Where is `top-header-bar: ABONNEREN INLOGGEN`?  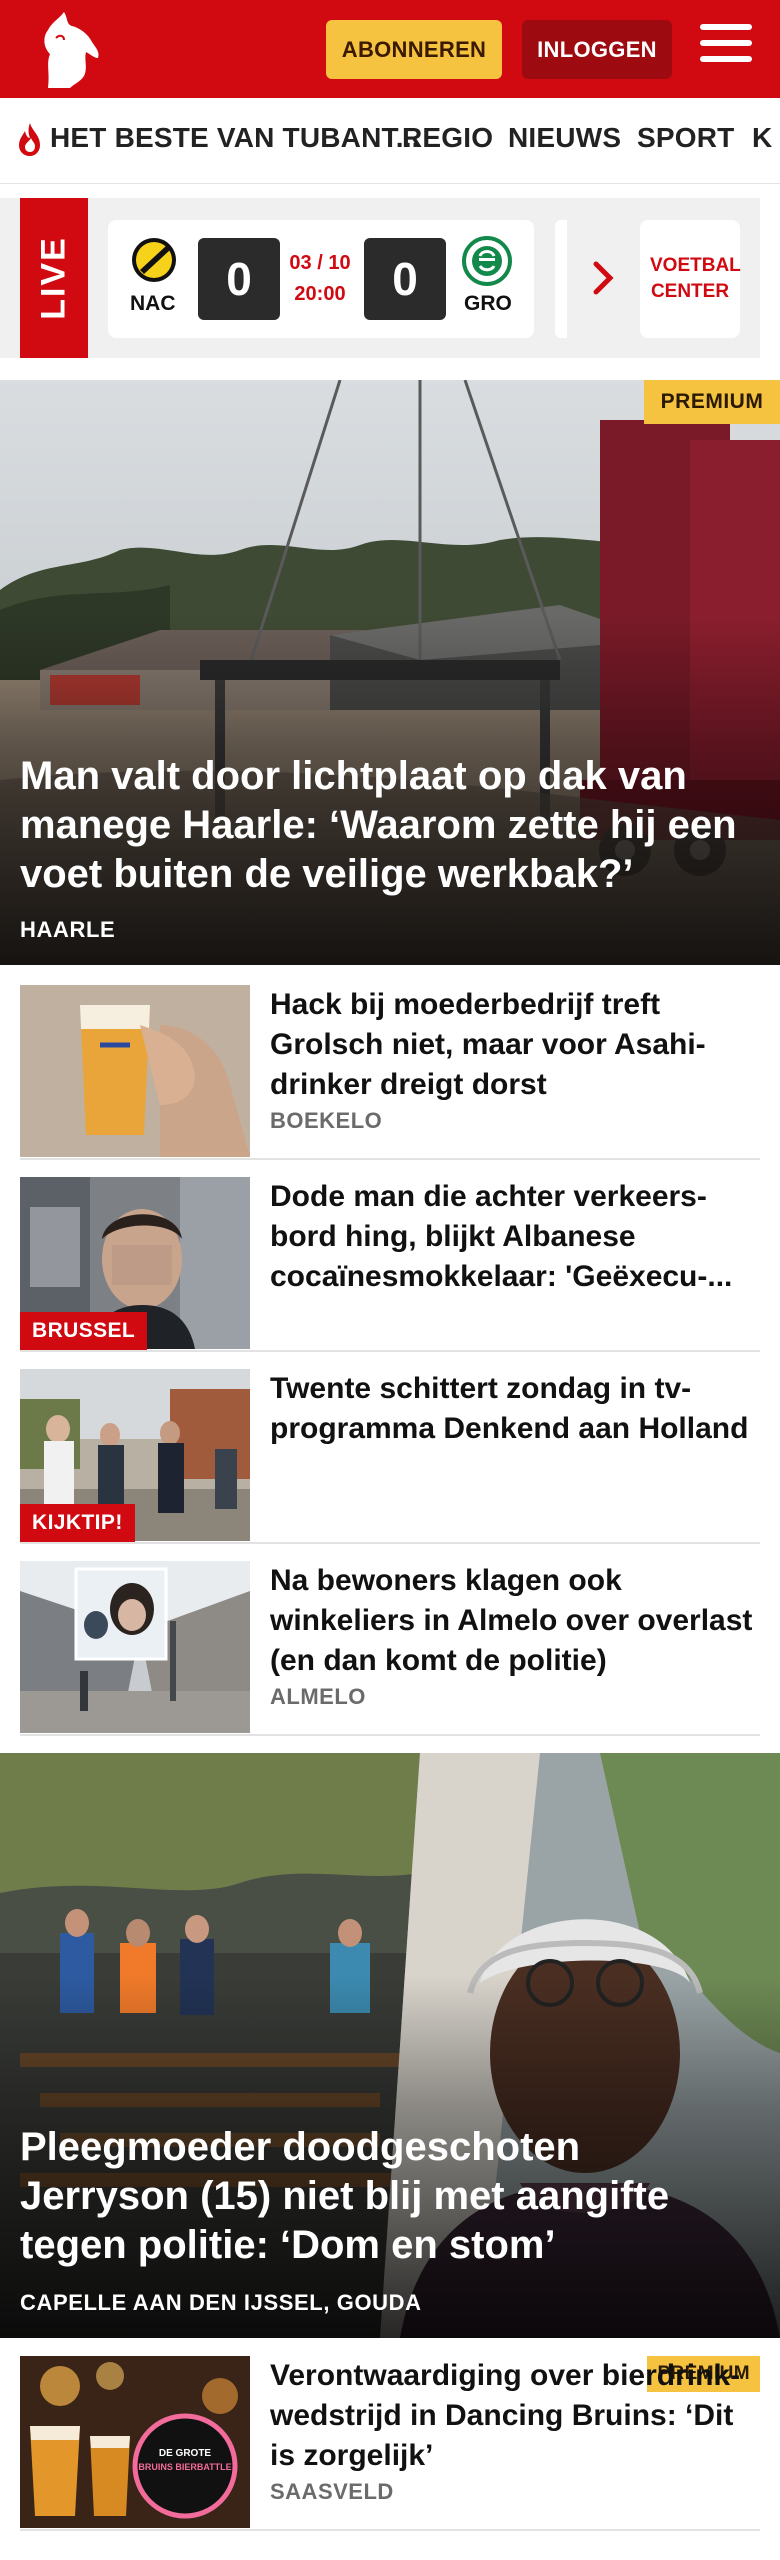
top-header-bar: ABONNEREN INLOGGEN is located at coordinates (390, 49).